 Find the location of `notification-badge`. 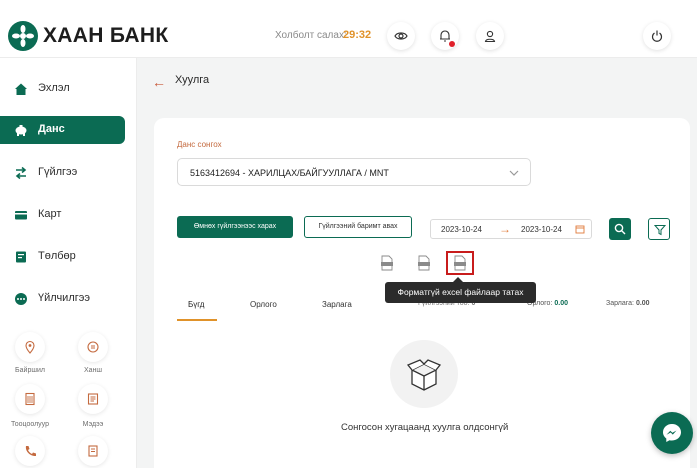

notification-badge is located at coordinates (452, 44).